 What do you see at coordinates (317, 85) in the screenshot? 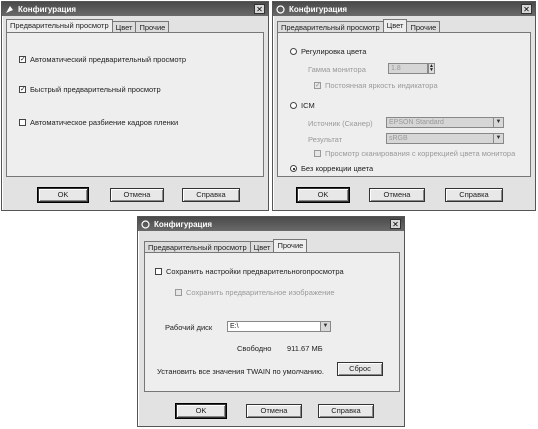
I see `display-brightness-checkbox: ✓` at bounding box center [317, 85].